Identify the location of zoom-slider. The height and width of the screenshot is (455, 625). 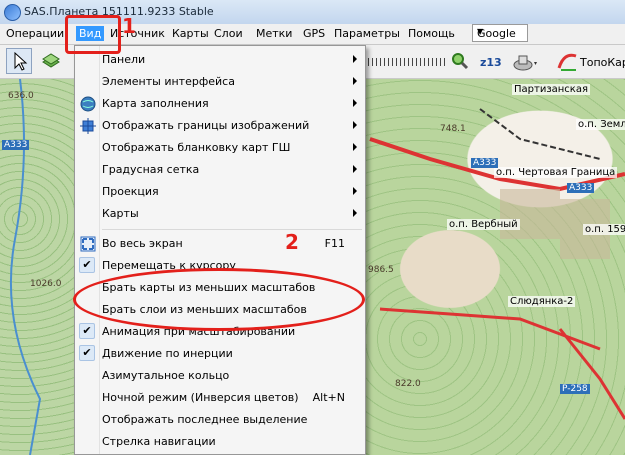
(408, 62).